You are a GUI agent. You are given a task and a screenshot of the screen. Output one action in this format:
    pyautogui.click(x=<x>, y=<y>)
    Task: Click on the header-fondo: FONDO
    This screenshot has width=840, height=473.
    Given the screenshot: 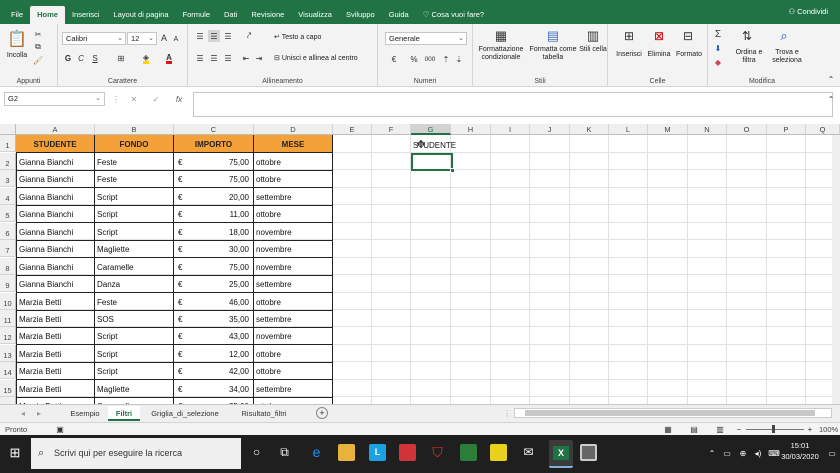 What is the action you would take?
    pyautogui.click(x=134, y=144)
    